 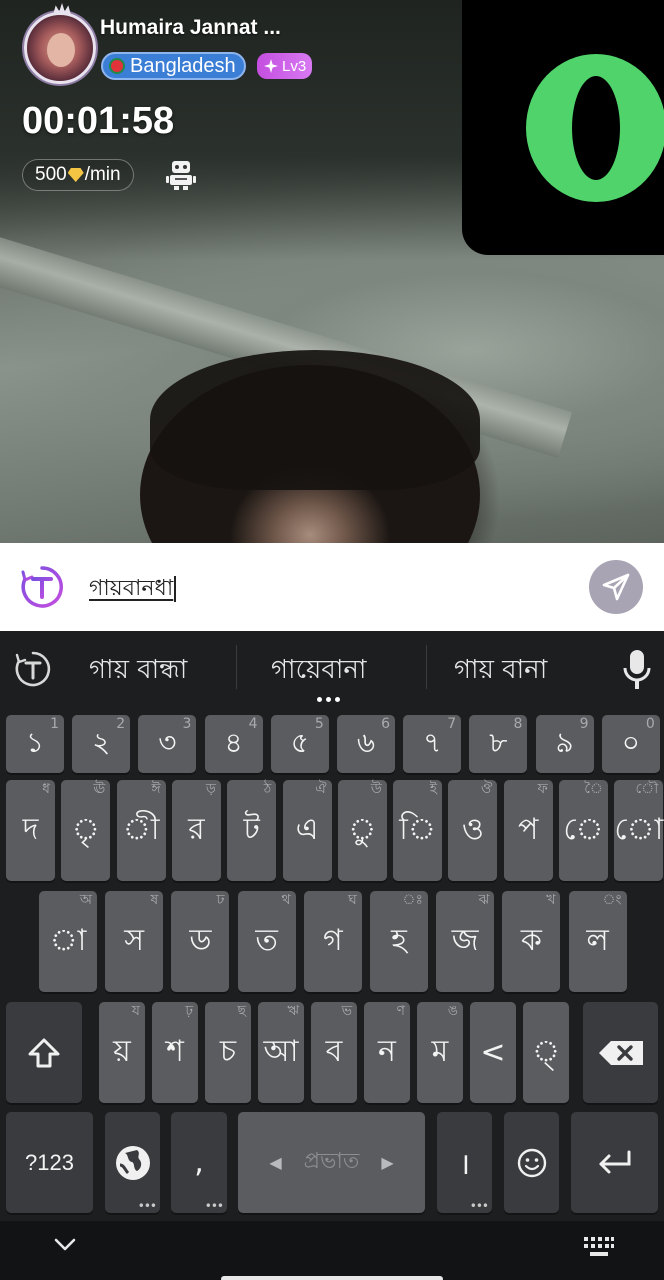 What do you see at coordinates (387, 1052) in the screenshot?
I see `key-letter: নণ` at bounding box center [387, 1052].